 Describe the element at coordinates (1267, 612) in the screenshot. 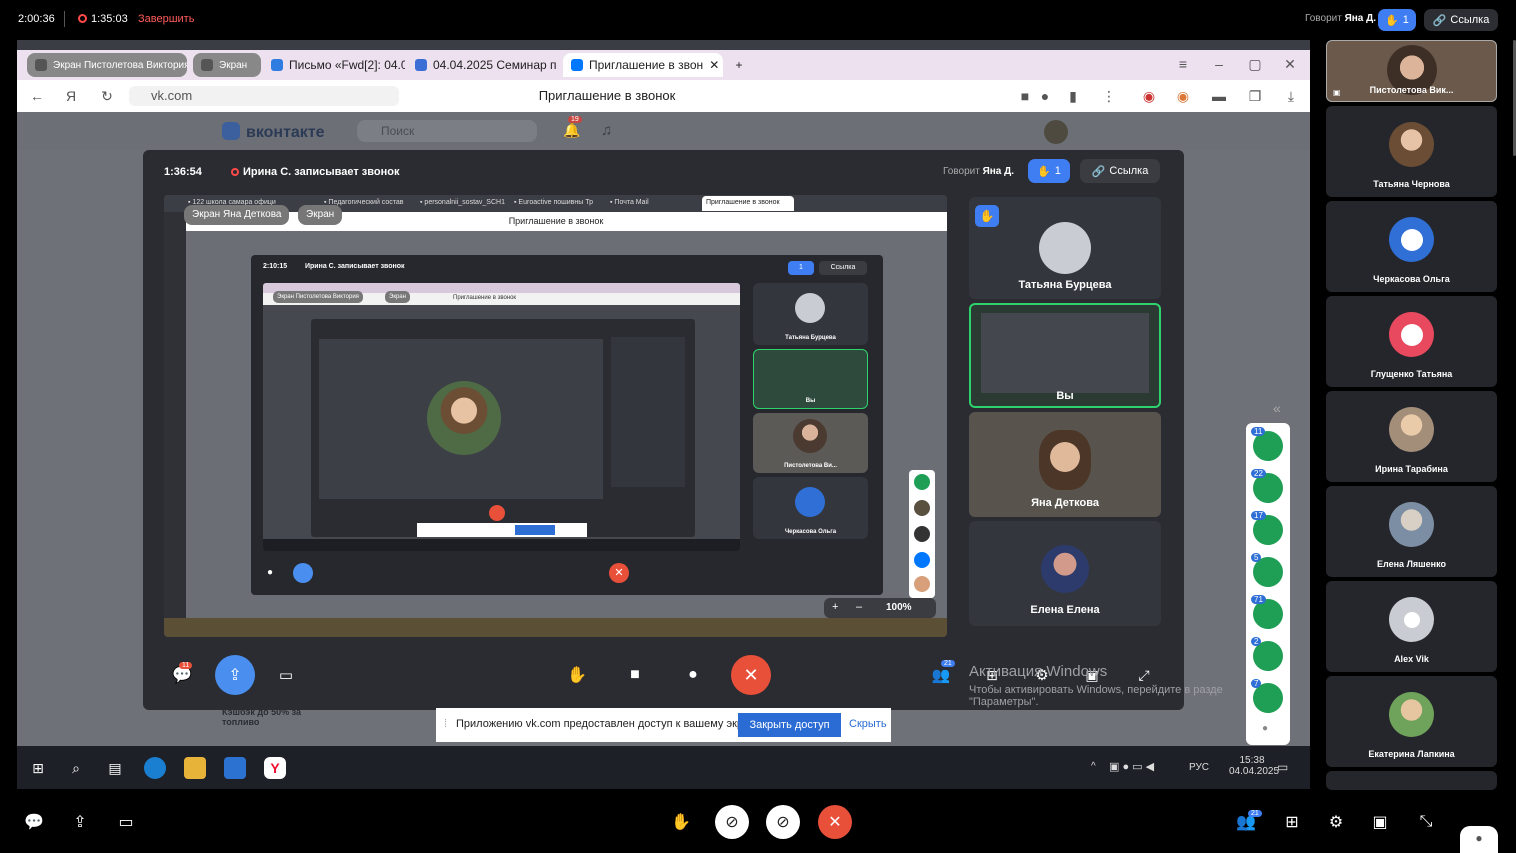

I see `rail-chat-icon: 71` at that location.